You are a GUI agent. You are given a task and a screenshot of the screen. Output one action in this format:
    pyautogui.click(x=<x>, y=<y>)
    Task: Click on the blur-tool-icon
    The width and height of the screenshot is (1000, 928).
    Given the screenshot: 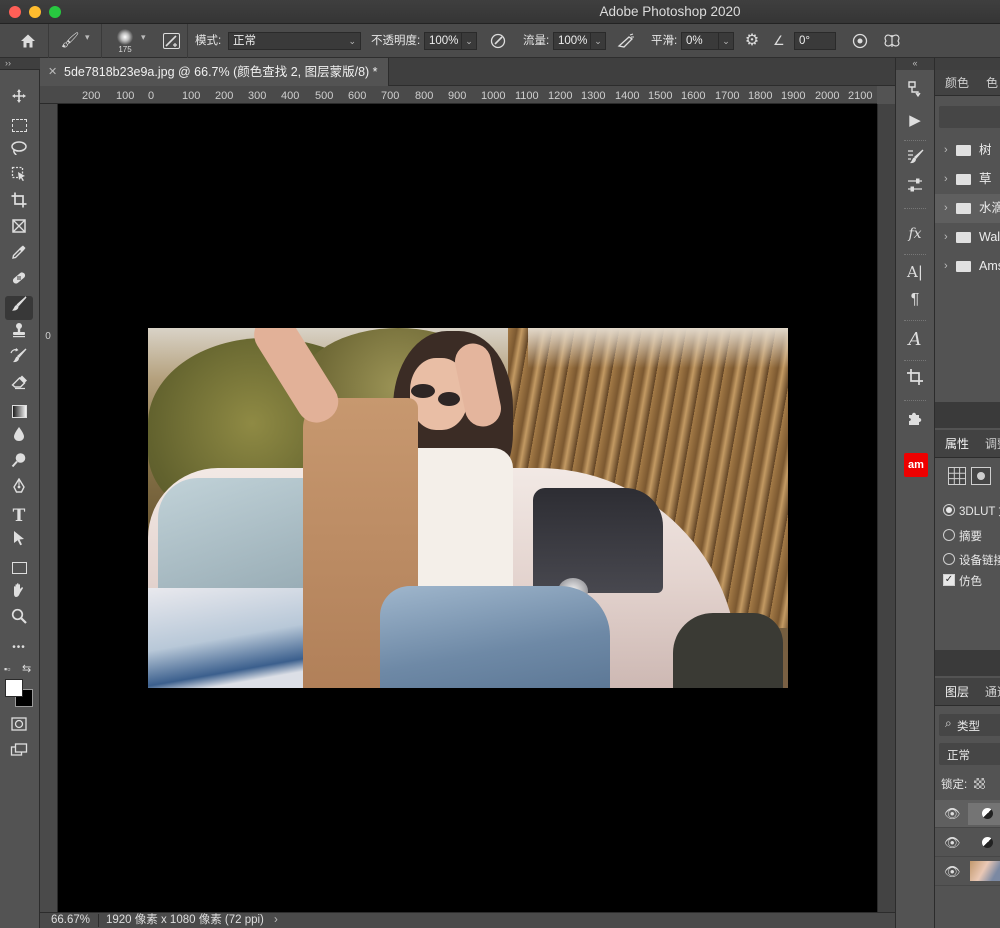 What is the action you would take?
    pyautogui.click(x=19, y=438)
    